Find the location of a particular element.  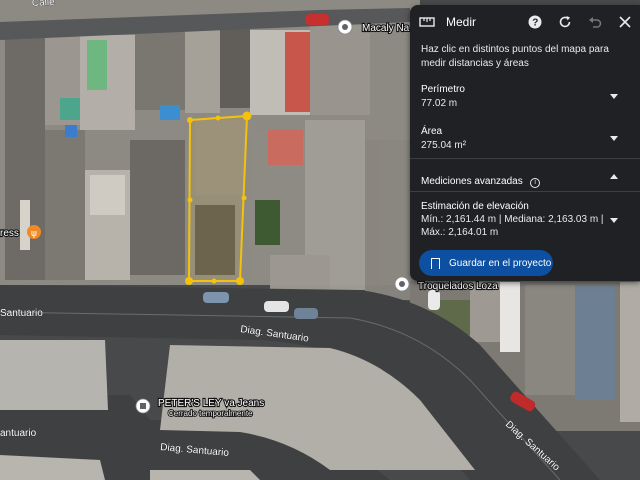

ruler-icon is located at coordinates (427, 22).